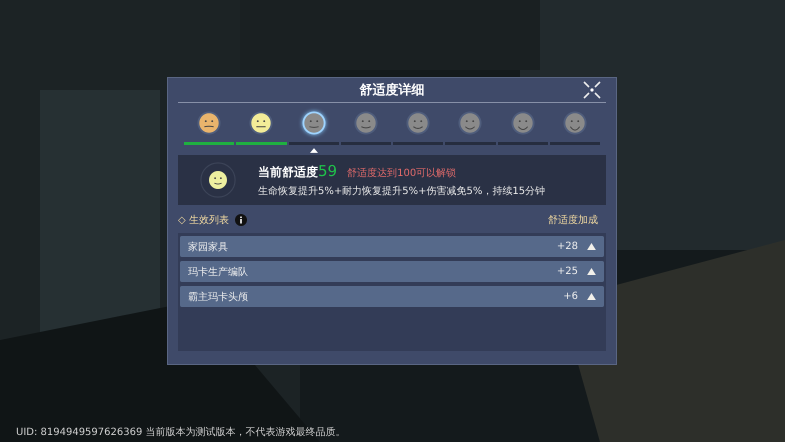  I want to click on dialog-title: 舒适度详细, so click(392, 90).